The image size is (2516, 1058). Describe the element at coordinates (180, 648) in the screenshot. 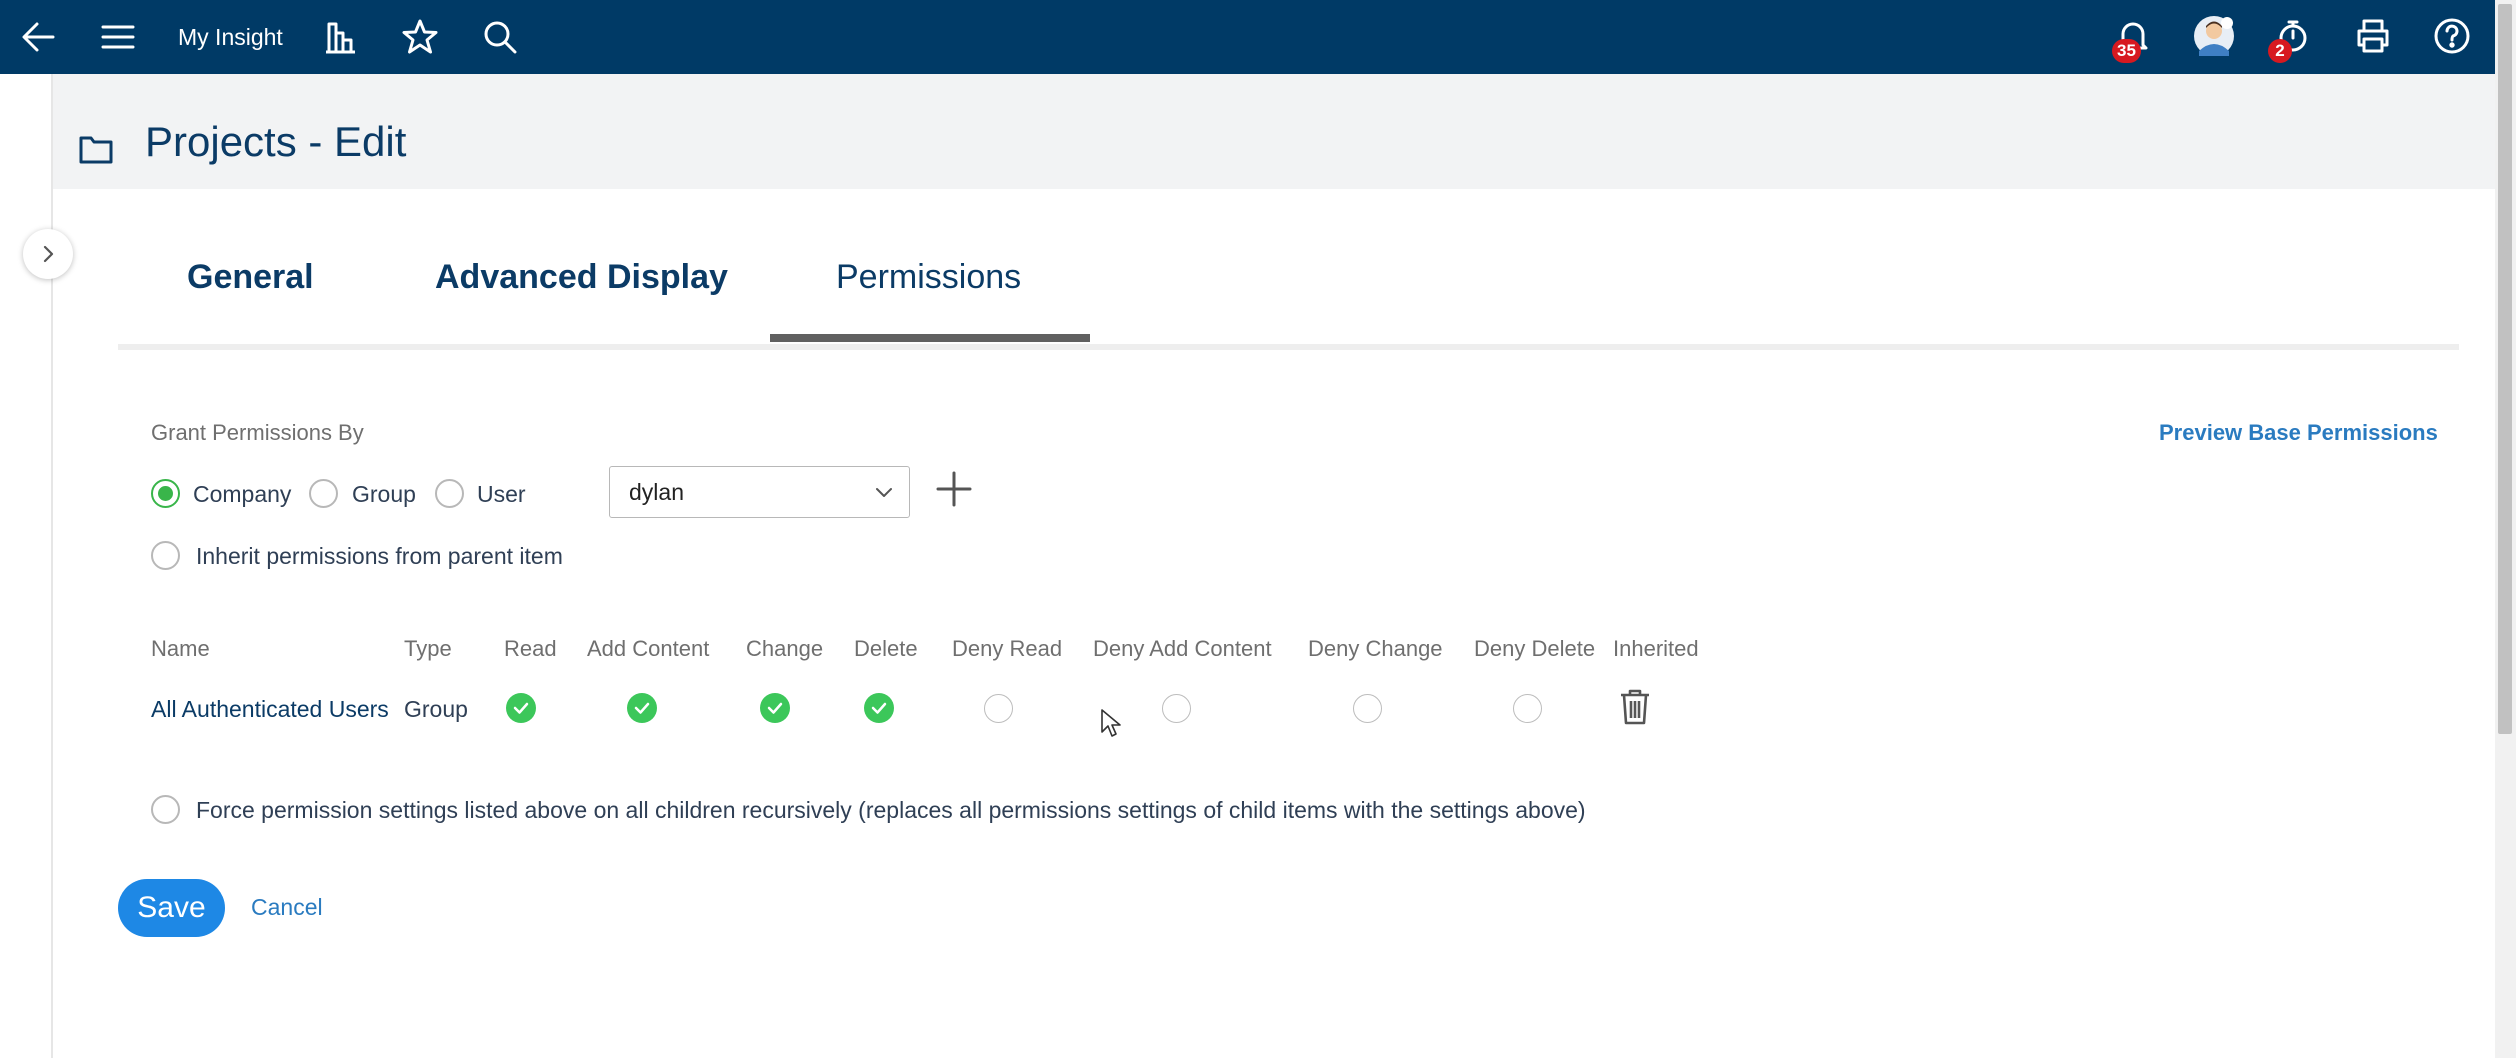

I see `col-header-name: Name` at that location.